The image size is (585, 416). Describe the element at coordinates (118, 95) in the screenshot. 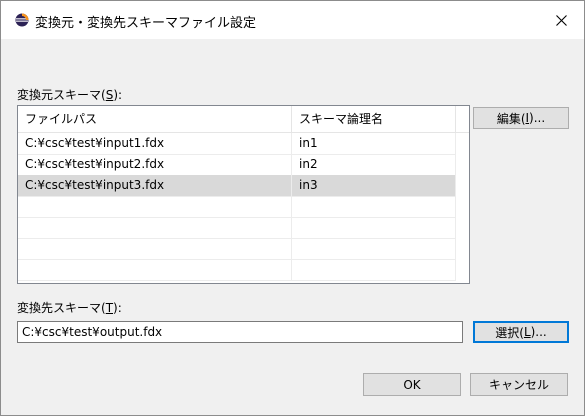

I see `source-schema-label-suffix: ):` at that location.